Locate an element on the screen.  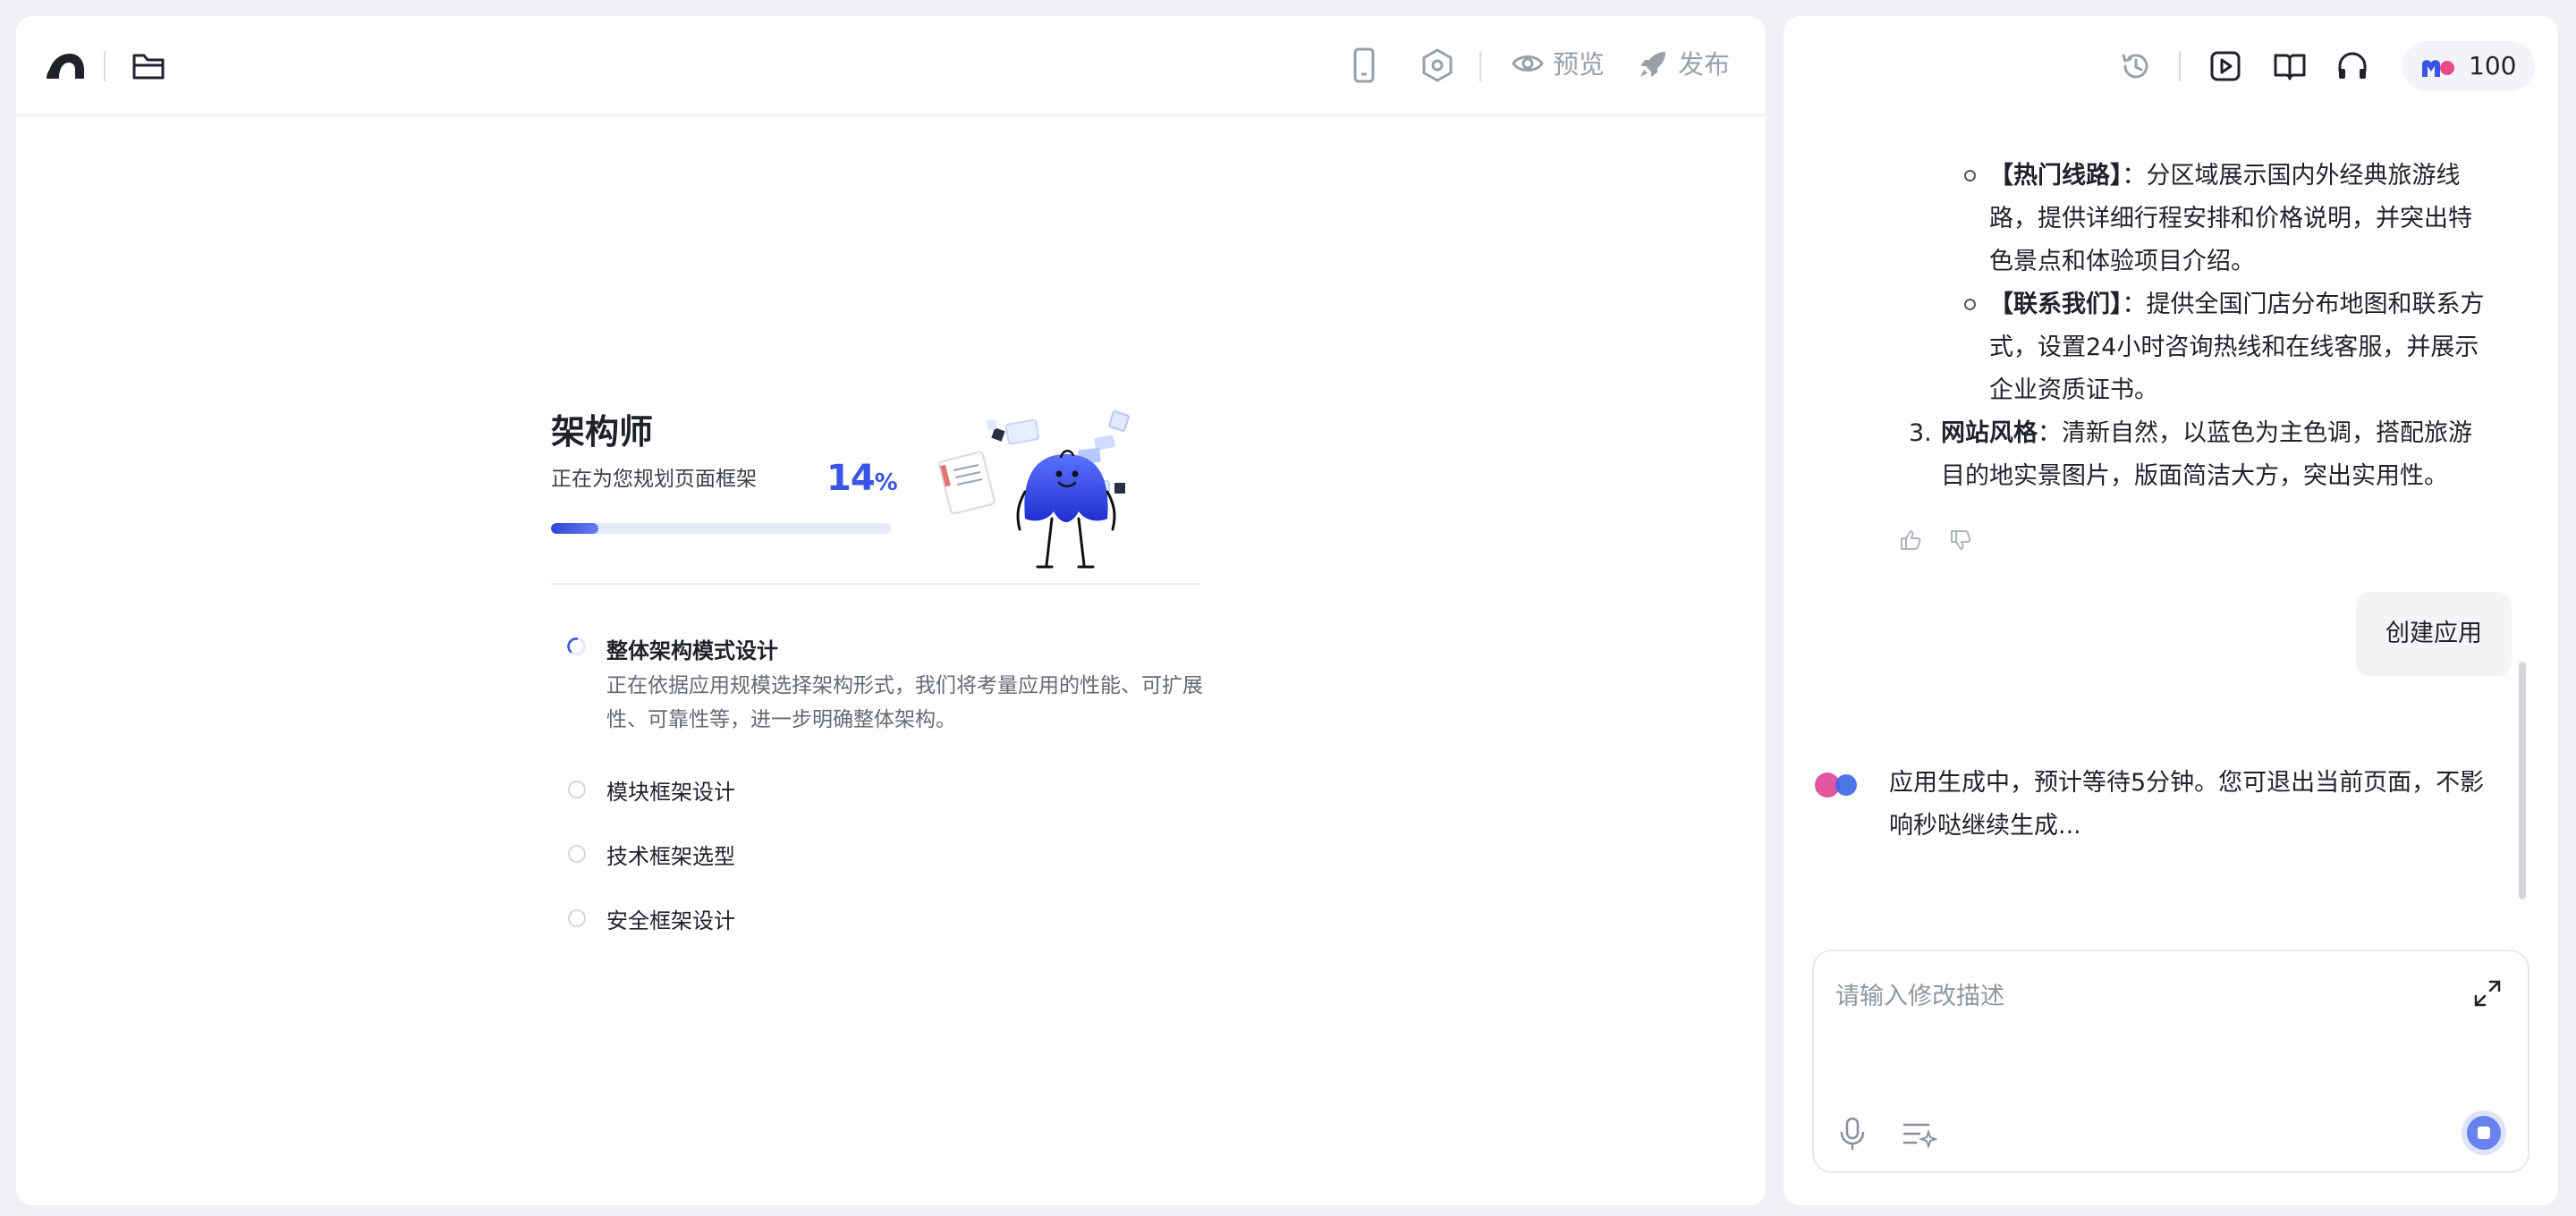
chat-line: 【联系我们】：提供全国门店分布地图和联系方 is located at coordinates (2257, 304).